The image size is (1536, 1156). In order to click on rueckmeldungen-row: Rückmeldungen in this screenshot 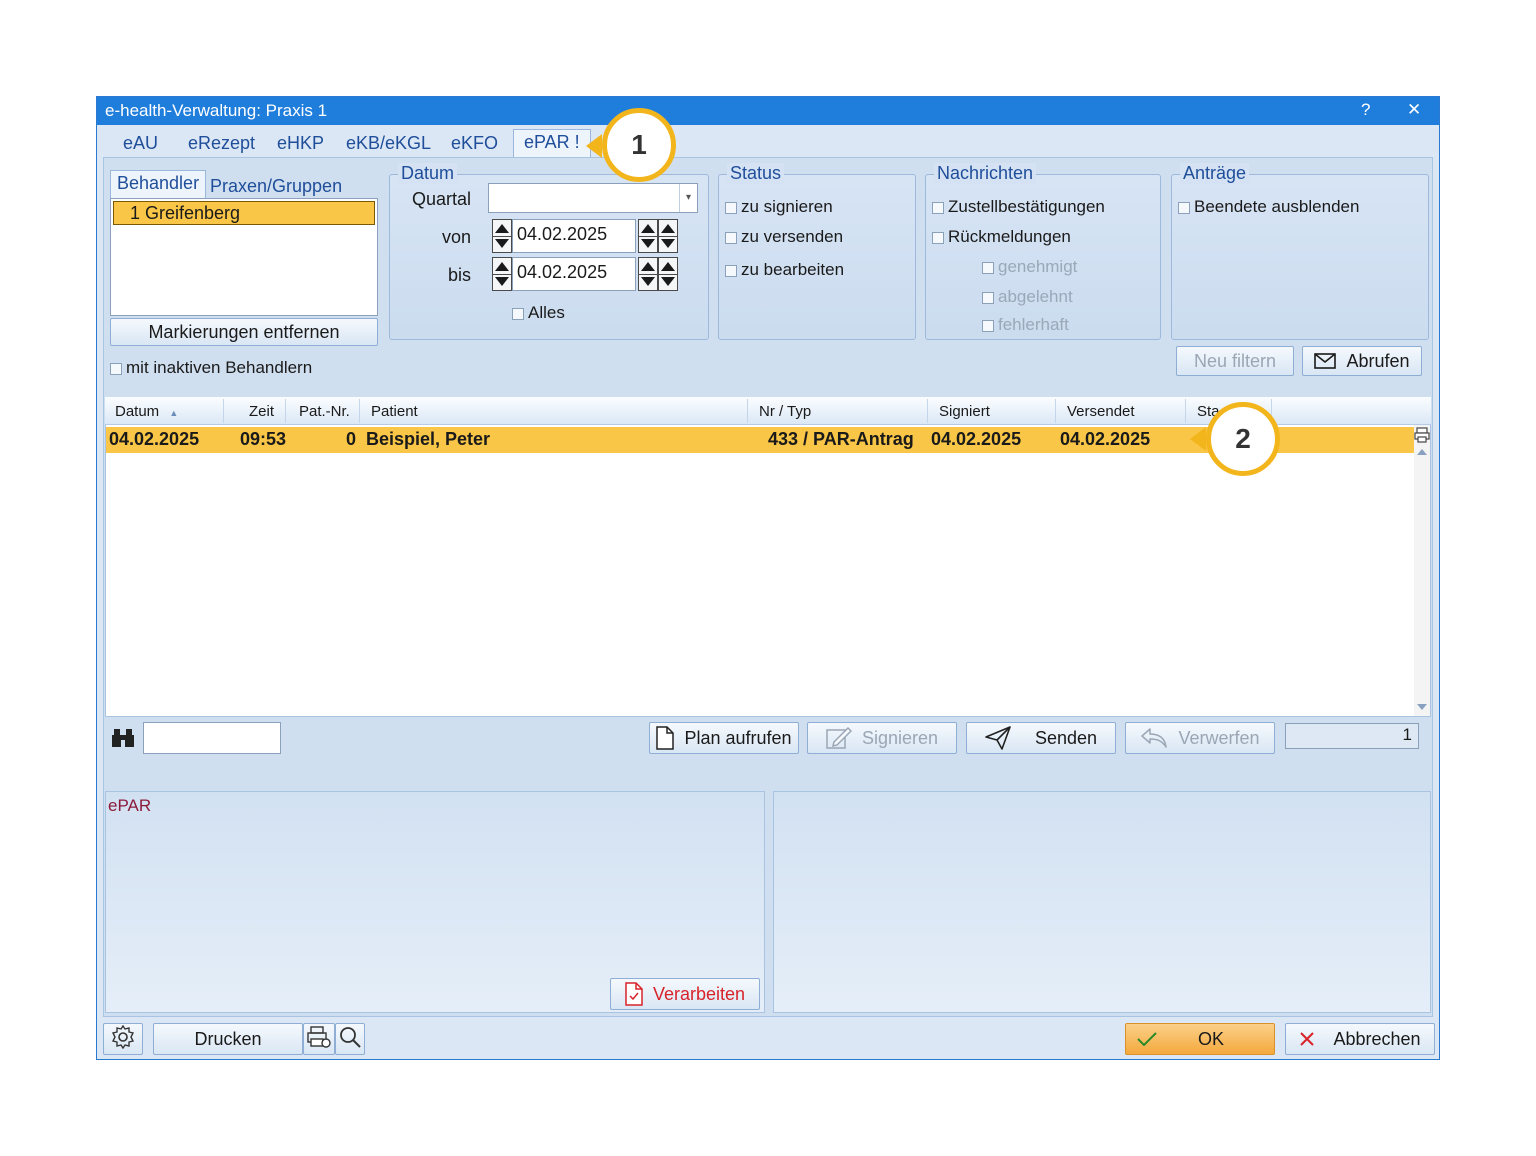, I will do `click(1001, 237)`.